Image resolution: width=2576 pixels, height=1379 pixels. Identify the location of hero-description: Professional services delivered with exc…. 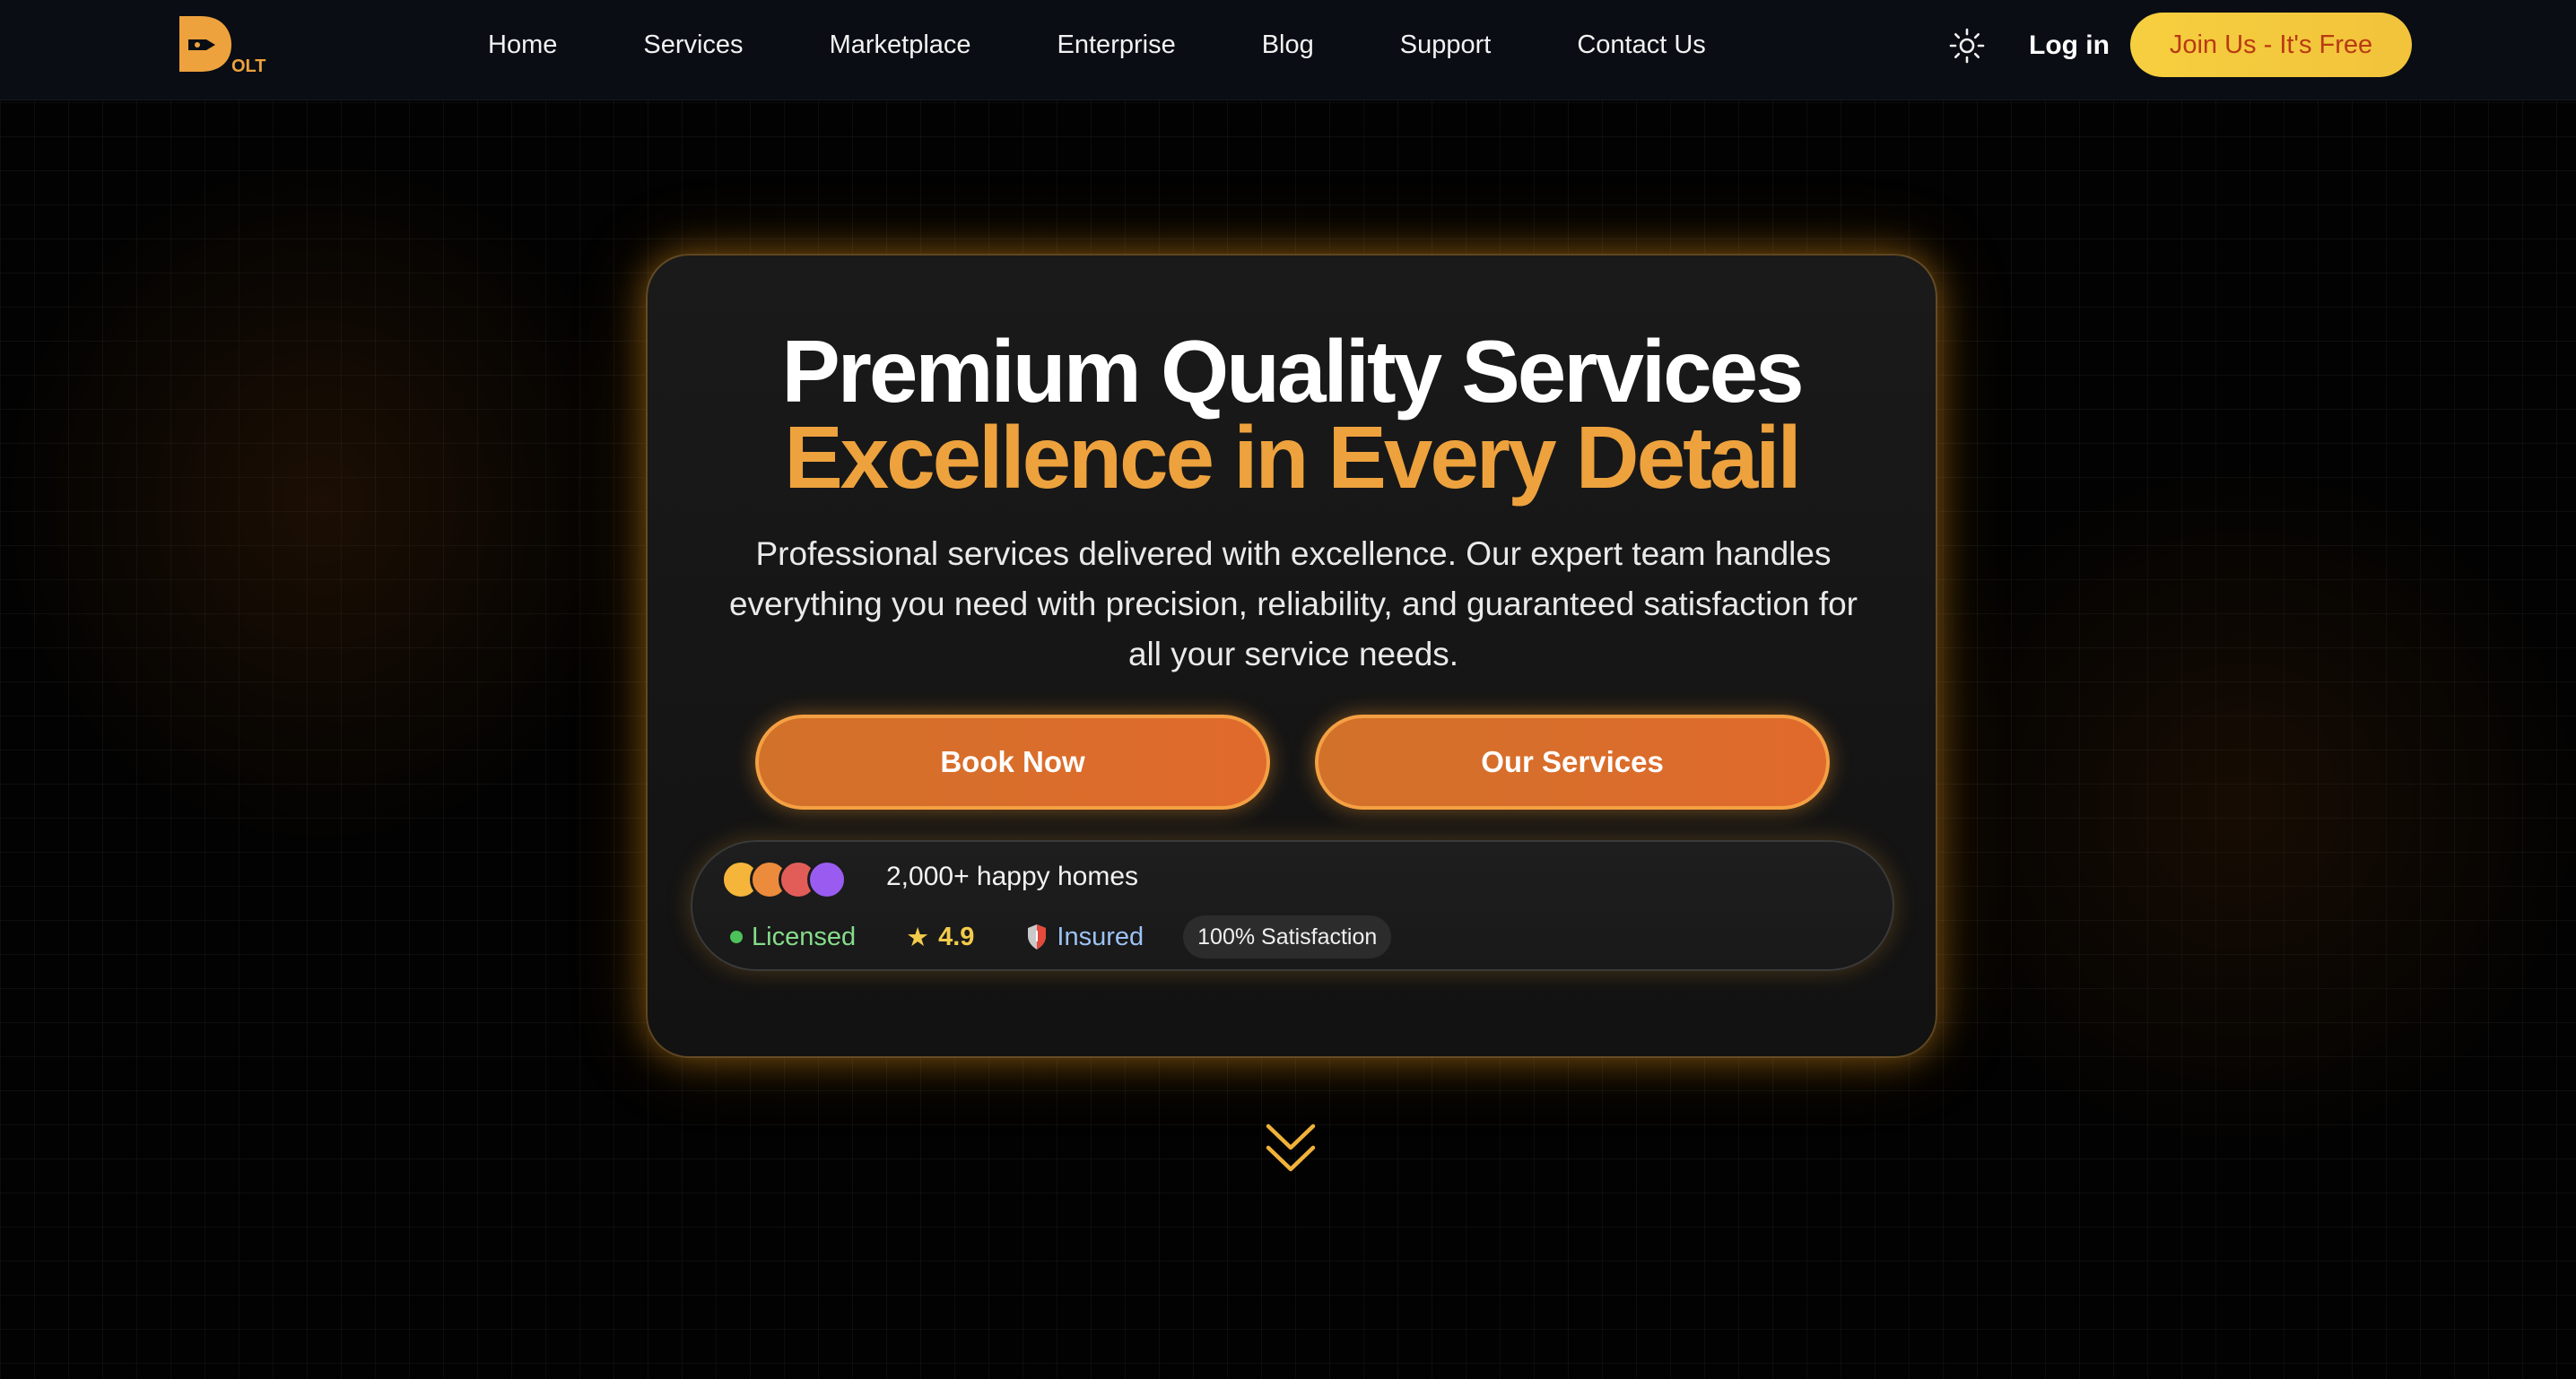
(1293, 604).